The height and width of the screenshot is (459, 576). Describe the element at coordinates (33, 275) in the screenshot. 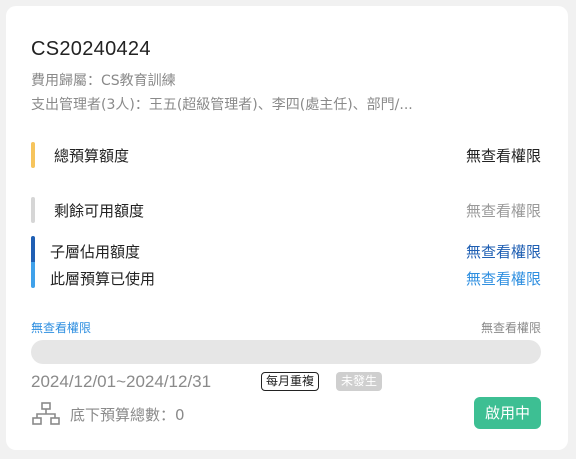

I see `layer-used-bar` at that location.